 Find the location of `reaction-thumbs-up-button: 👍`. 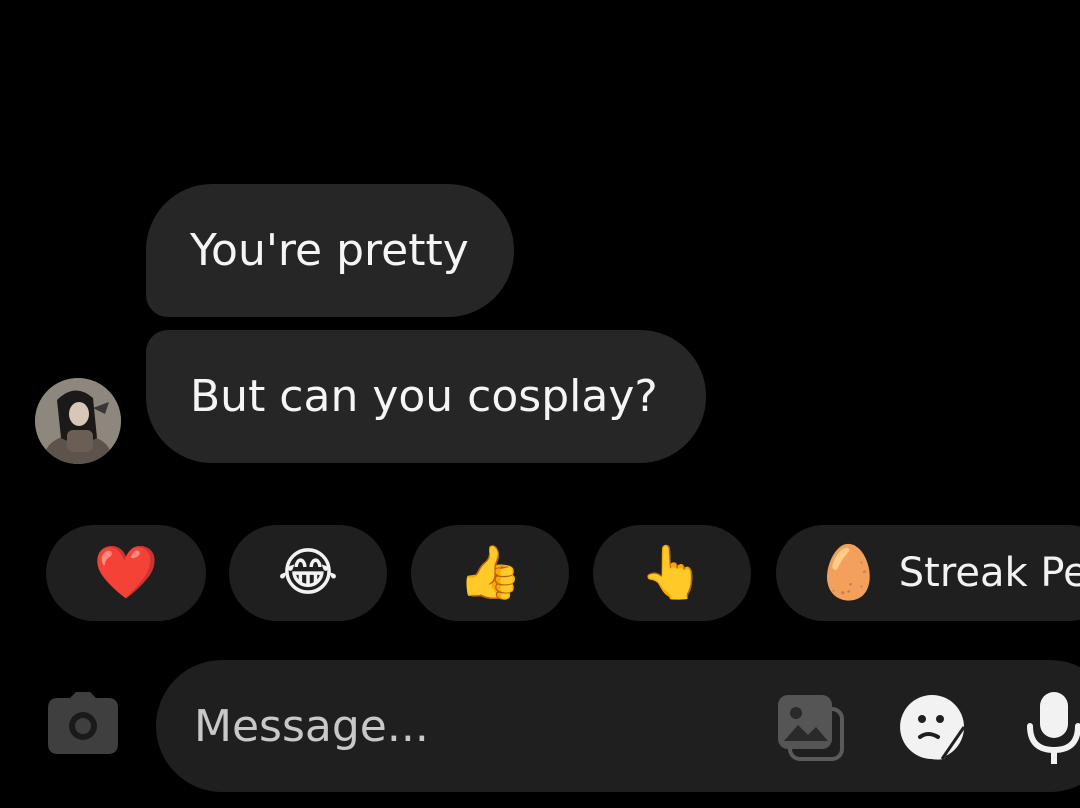

reaction-thumbs-up-button: 👍 is located at coordinates (490, 573).